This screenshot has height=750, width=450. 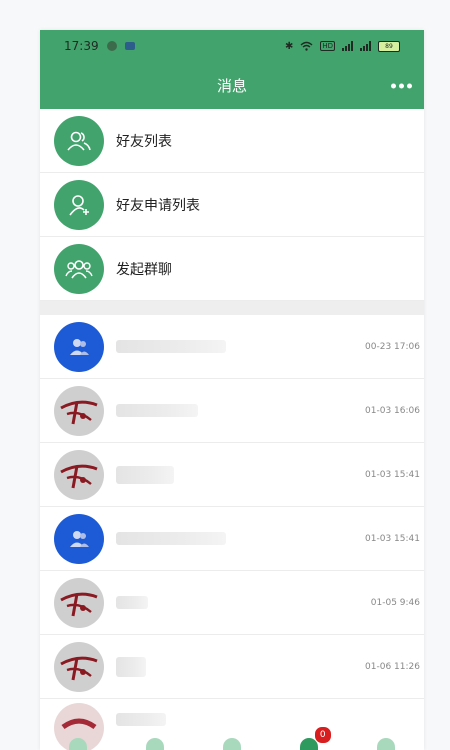 What do you see at coordinates (232, 46) in the screenshot?
I see `status-bar: 17:39 ✱ HD 89` at bounding box center [232, 46].